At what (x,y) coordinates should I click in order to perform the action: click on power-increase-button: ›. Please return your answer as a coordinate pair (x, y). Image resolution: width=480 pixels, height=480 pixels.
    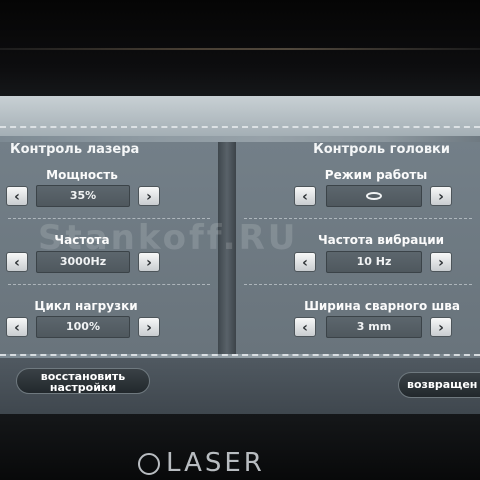
    Looking at the image, I should click on (149, 196).